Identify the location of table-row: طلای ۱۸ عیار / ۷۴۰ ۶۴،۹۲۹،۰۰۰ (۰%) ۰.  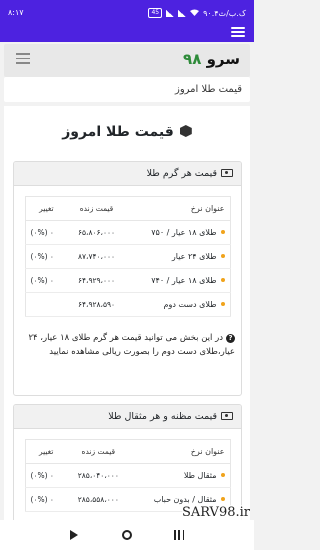
(127, 280).